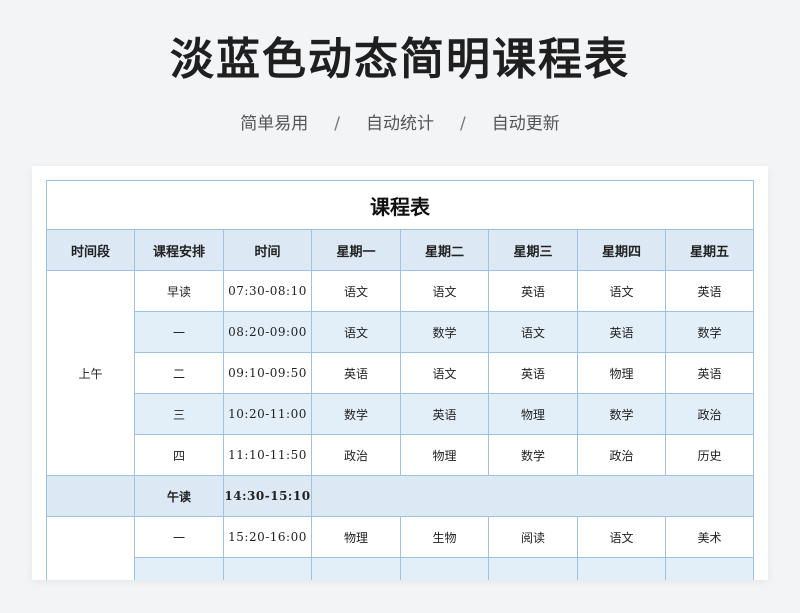 The height and width of the screenshot is (613, 800). Describe the element at coordinates (533, 250) in the screenshot. I see `header-wednesday: 星期三` at that location.